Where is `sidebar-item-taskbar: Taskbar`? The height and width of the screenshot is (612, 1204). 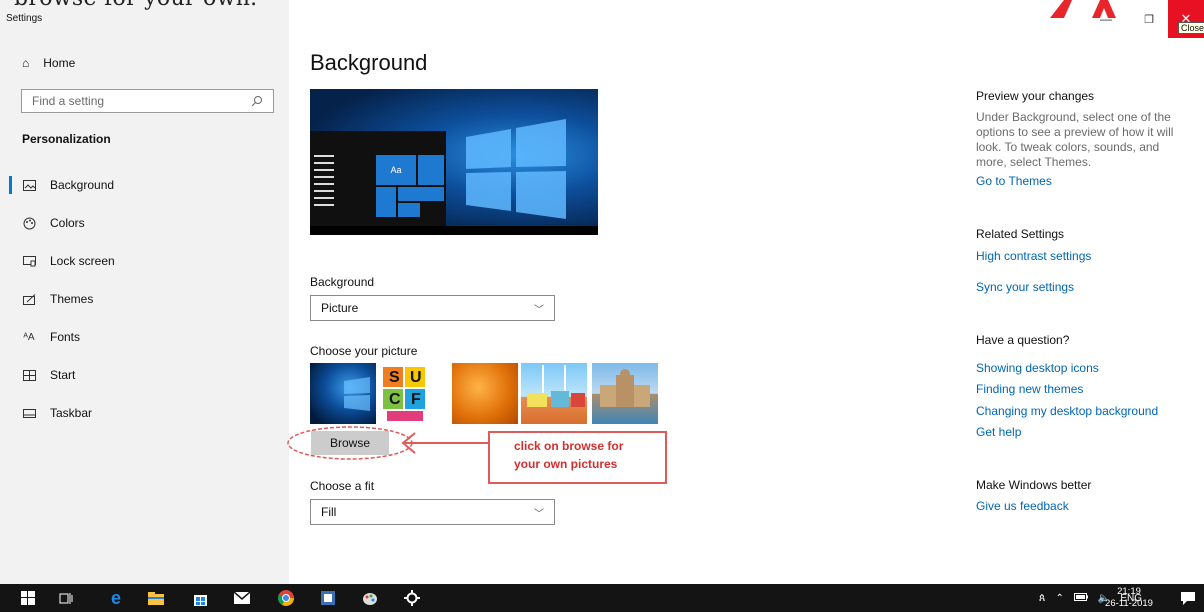
sidebar-item-taskbar: Taskbar is located at coordinates (57, 413).